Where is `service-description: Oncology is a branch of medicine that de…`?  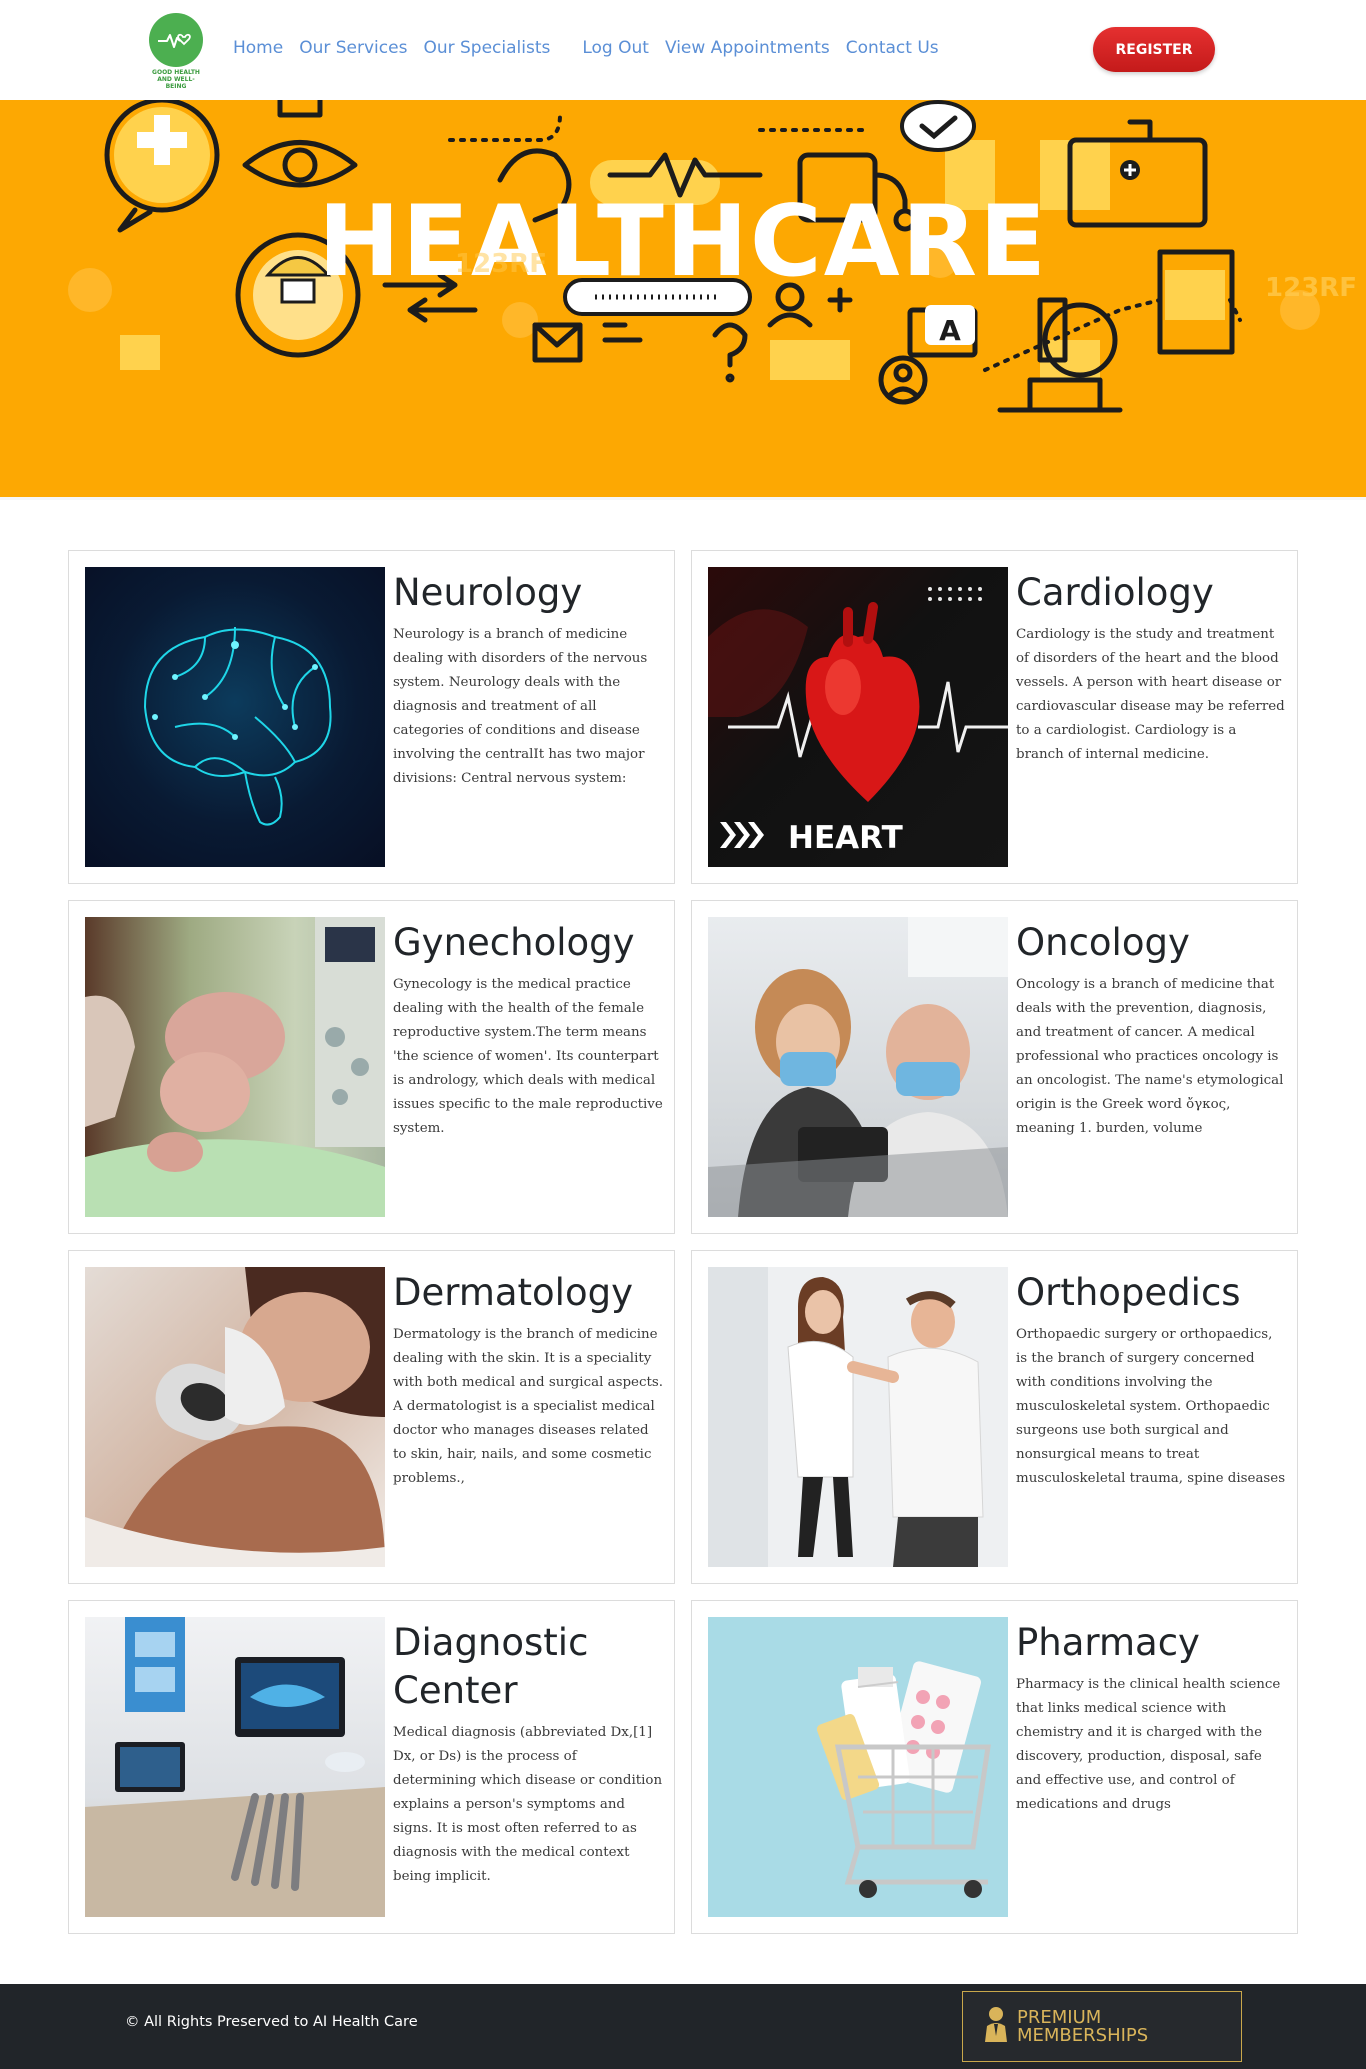 service-description: Oncology is a branch of medicine that de… is located at coordinates (1150, 1056).